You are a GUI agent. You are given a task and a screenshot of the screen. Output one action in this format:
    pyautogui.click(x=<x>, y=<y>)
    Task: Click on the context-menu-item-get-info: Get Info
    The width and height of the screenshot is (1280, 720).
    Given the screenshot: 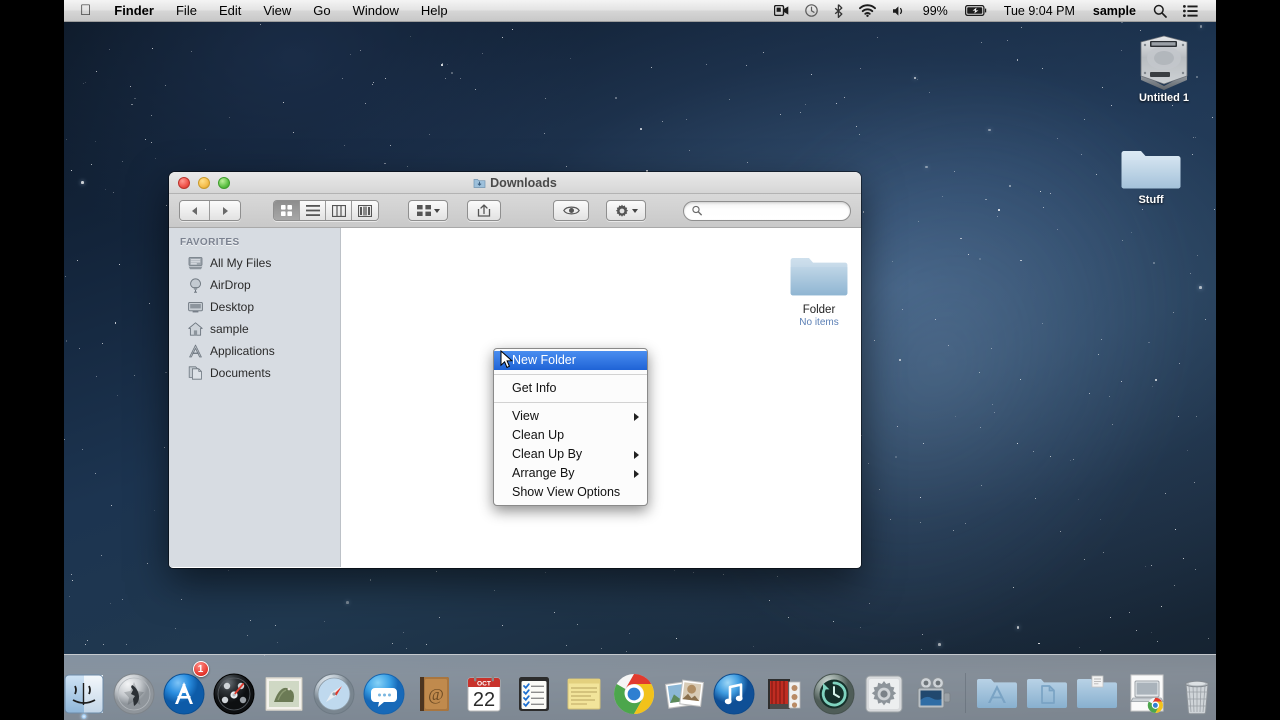 What is the action you would take?
    pyautogui.click(x=570, y=388)
    